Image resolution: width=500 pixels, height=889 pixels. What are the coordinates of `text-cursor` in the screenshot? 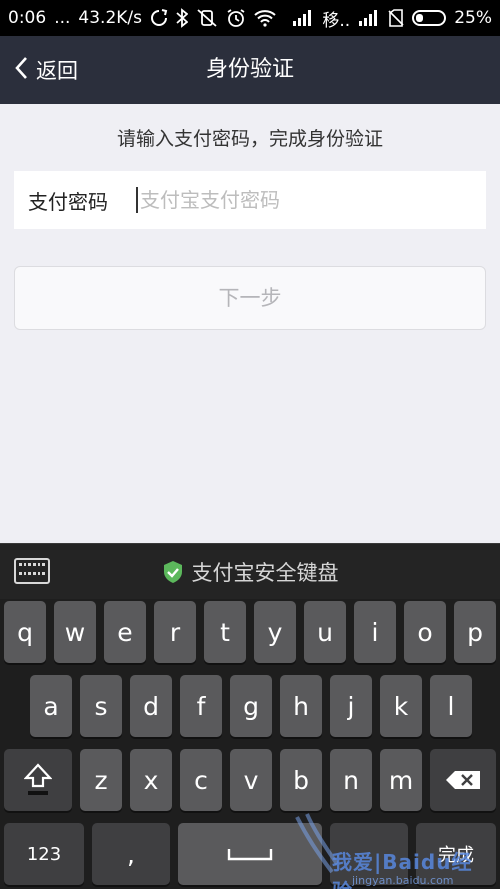 It's located at (137, 200).